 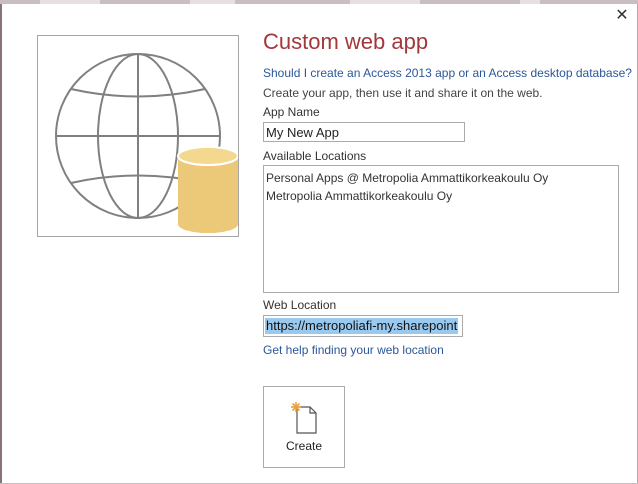 I want to click on close-icon: ✕, so click(x=622, y=15).